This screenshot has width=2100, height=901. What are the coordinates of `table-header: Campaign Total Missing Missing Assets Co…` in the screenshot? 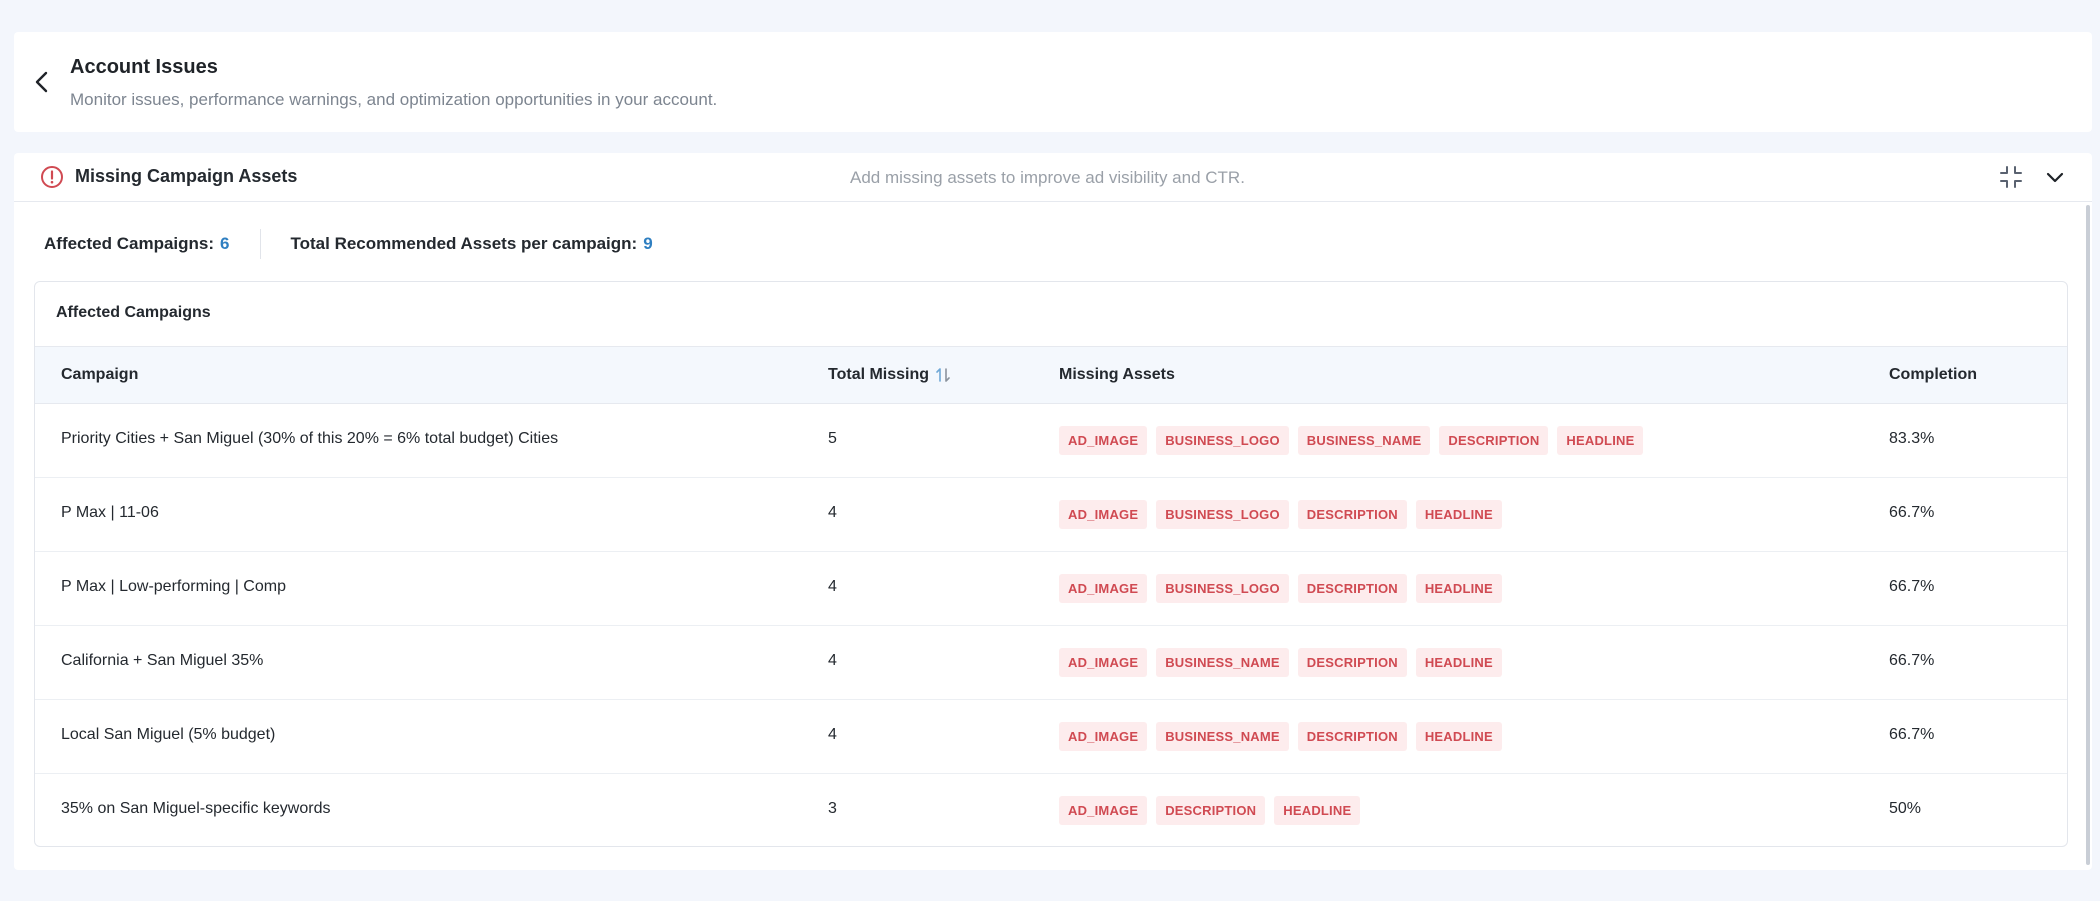 It's located at (1051, 375).